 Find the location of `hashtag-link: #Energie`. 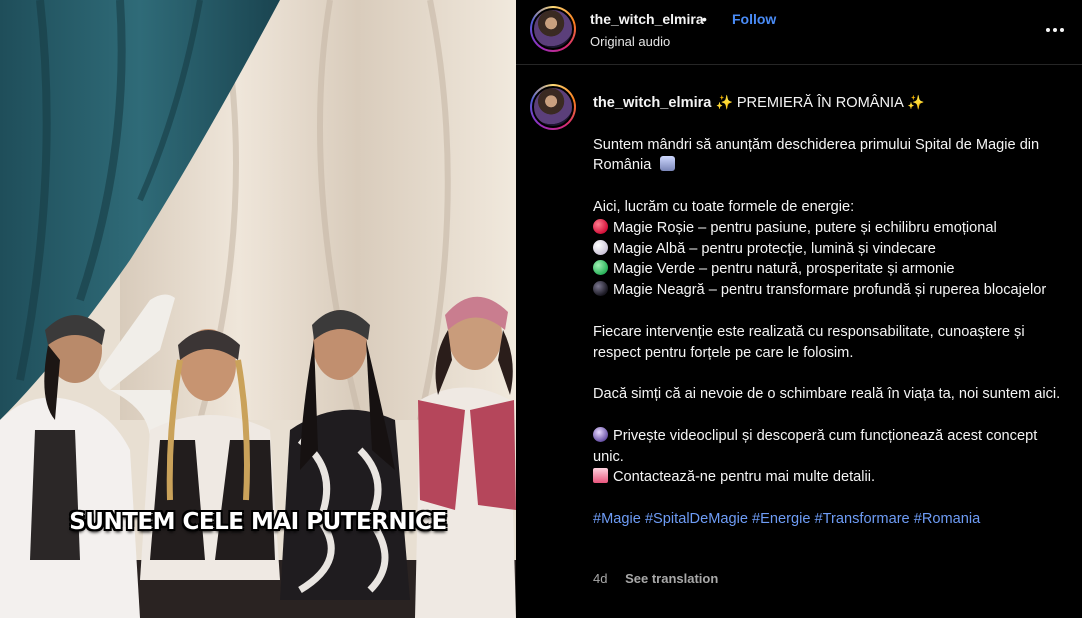

hashtag-link: #Energie is located at coordinates (781, 519).